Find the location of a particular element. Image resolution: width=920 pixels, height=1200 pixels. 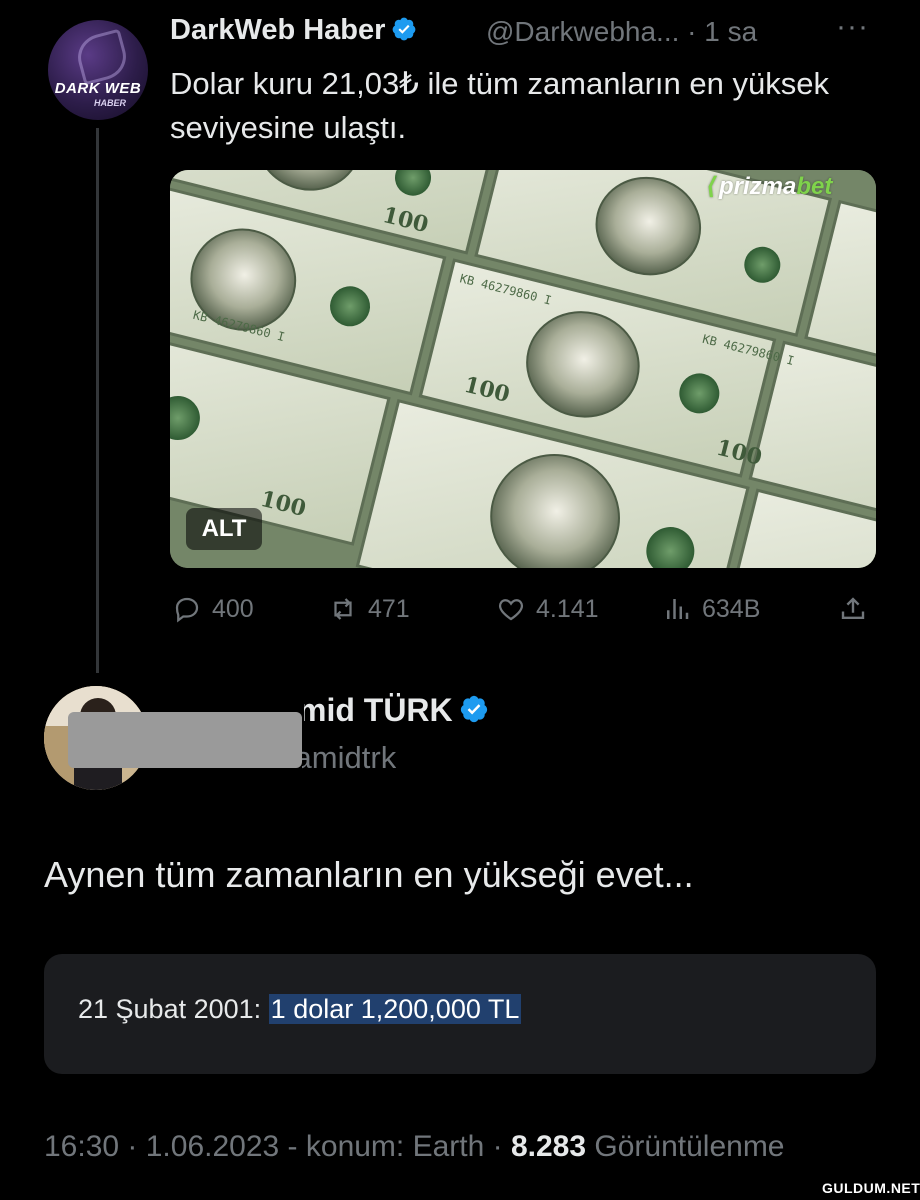

views-count: 634B is located at coordinates (731, 608).